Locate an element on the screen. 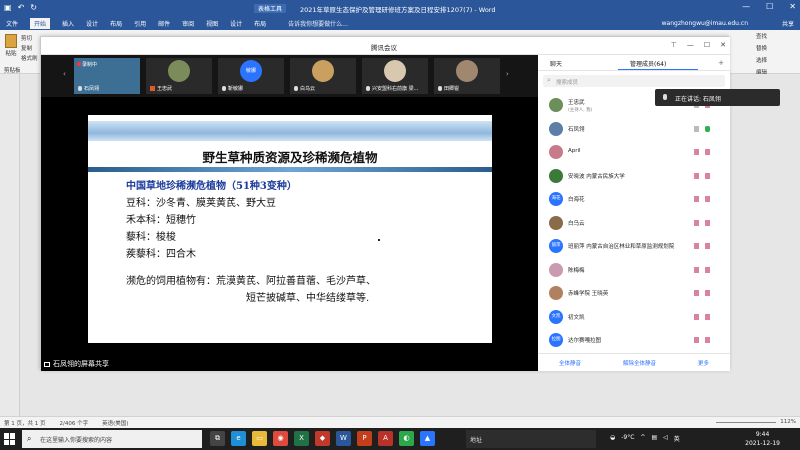  redo-icon: ↻ is located at coordinates (33, 7).